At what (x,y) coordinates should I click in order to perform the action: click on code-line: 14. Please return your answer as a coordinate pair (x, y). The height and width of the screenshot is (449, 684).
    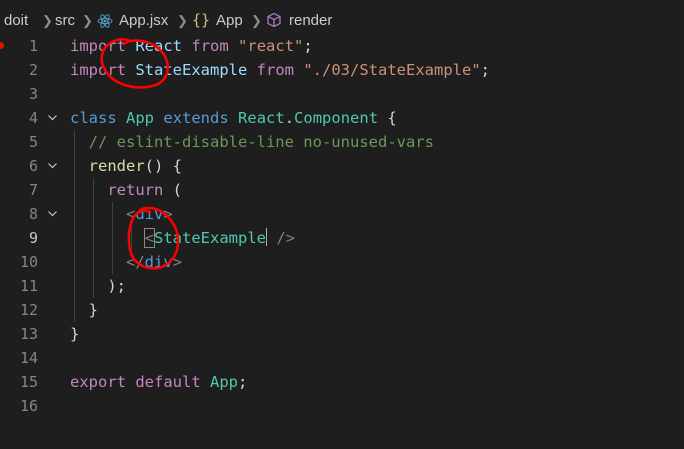
    Looking at the image, I should click on (342, 358).